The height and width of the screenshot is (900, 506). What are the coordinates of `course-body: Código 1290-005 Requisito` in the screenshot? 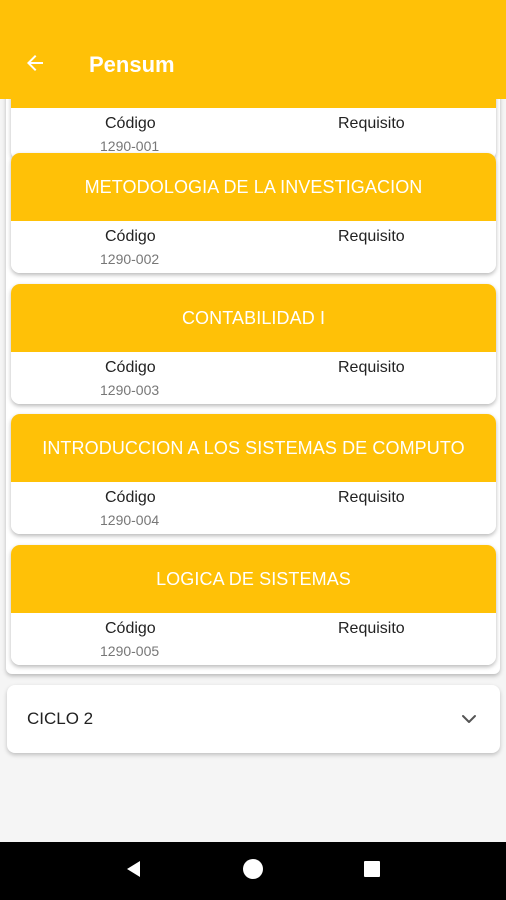 It's located at (253, 639).